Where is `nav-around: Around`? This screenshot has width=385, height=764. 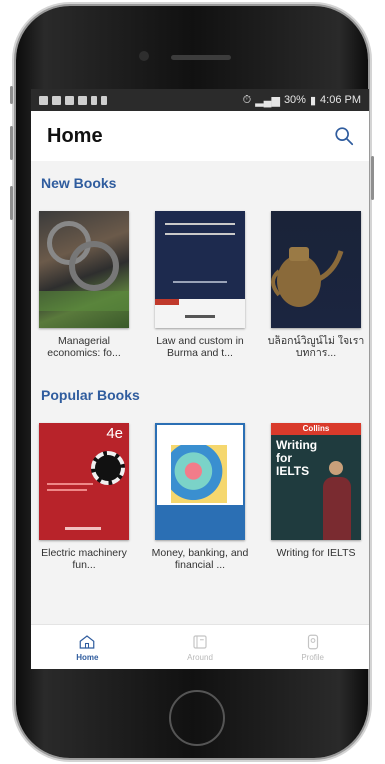
nav-around: Around is located at coordinates (200, 647).